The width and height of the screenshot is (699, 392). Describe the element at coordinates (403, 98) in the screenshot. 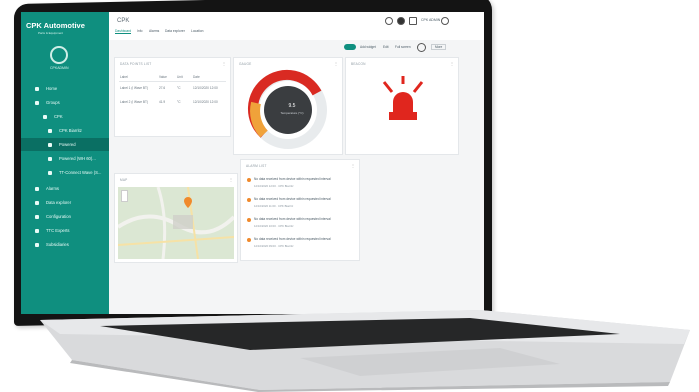

I see `alarm-beacon-icon` at that location.